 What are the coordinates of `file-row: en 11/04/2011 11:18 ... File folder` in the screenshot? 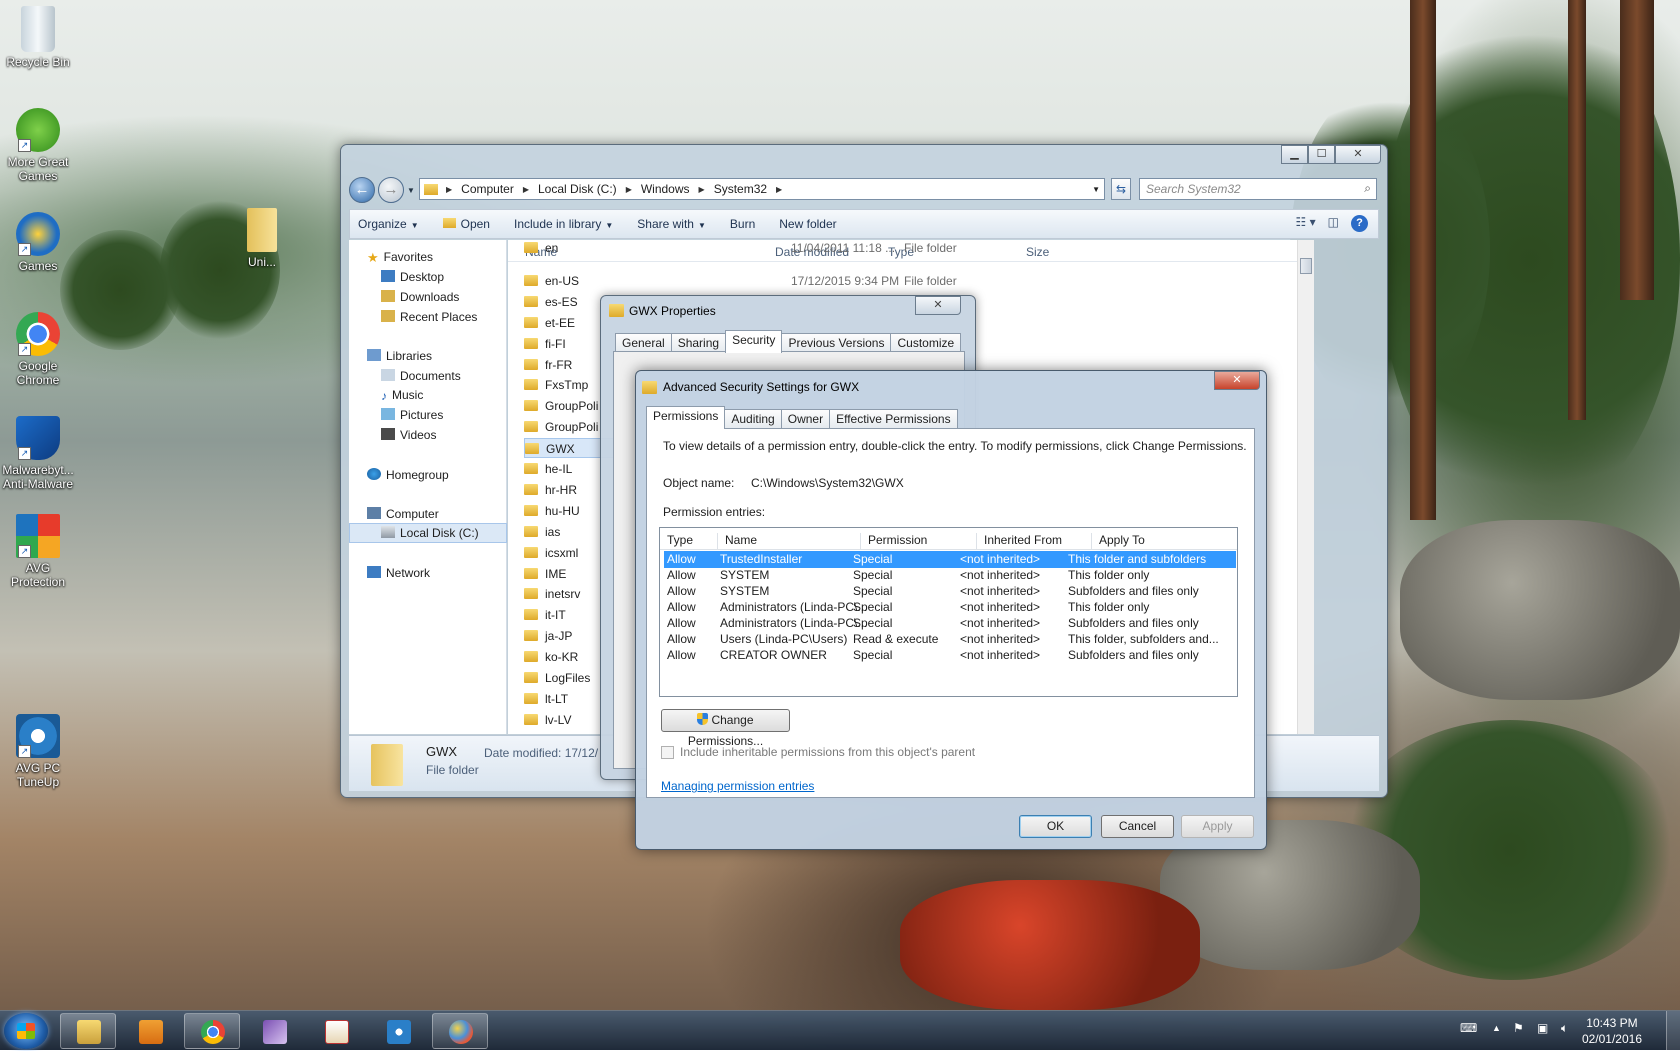 It's located at (740, 249).